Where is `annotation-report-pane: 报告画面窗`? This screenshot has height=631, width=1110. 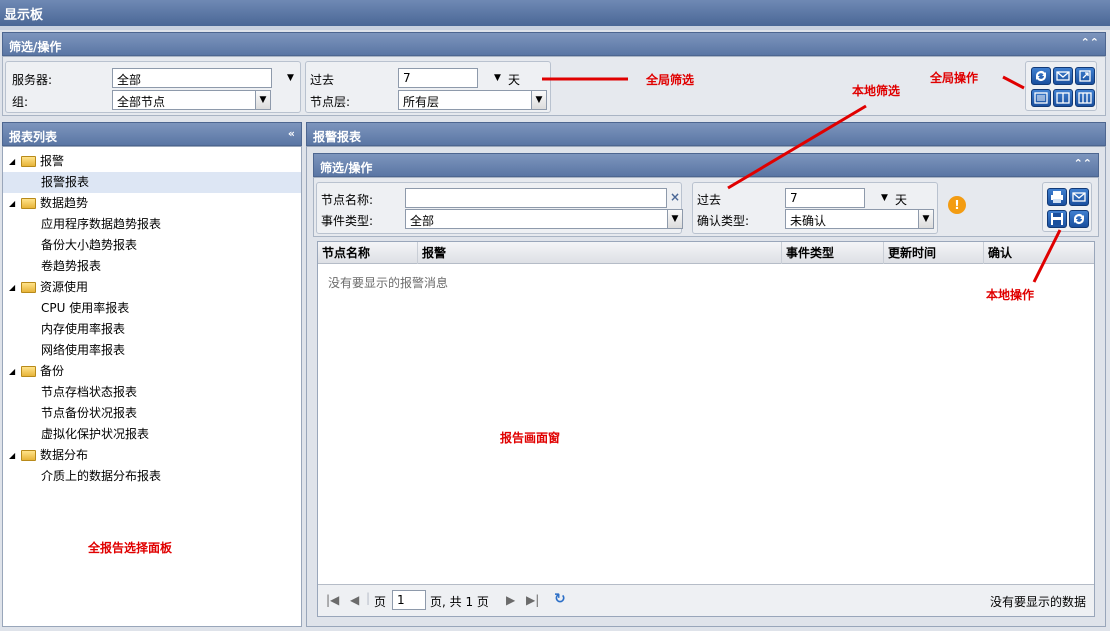
annotation-report-pane: 报告画面窗 is located at coordinates (530, 438).